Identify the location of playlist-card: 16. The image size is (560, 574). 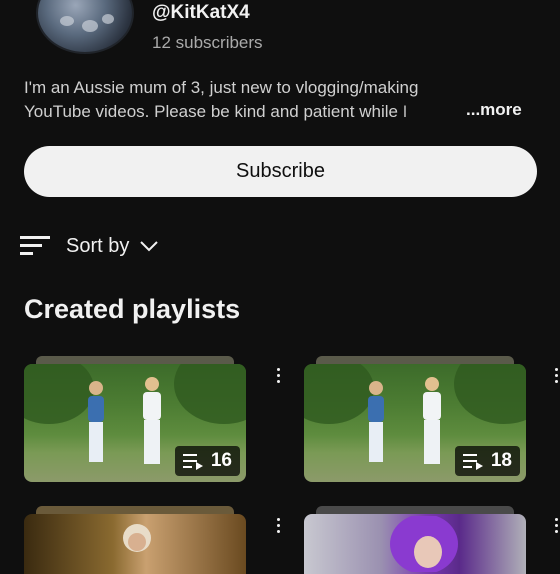
(135, 421).